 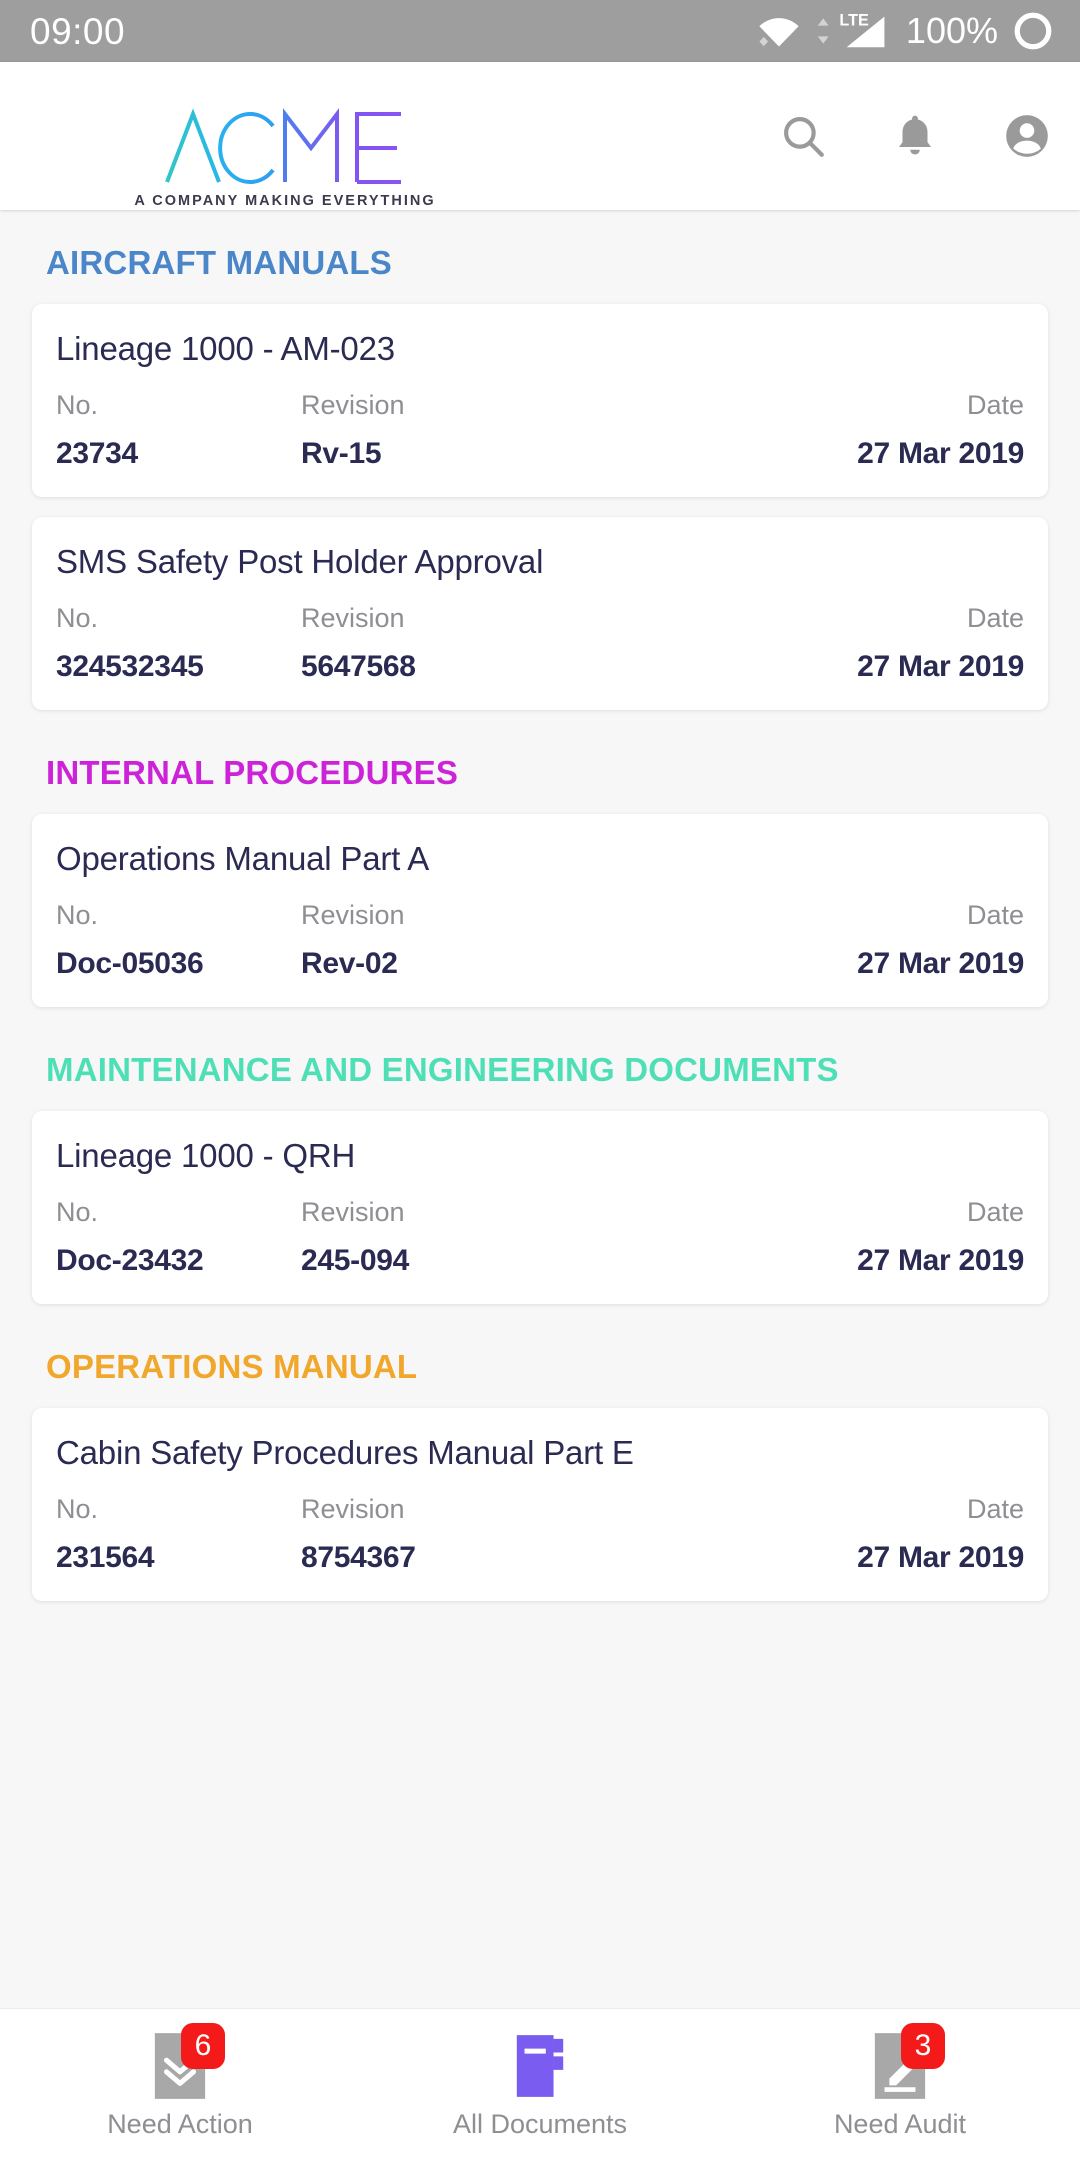 I want to click on status-bar: 09:00 LTE 100%, so click(x=540, y=31).